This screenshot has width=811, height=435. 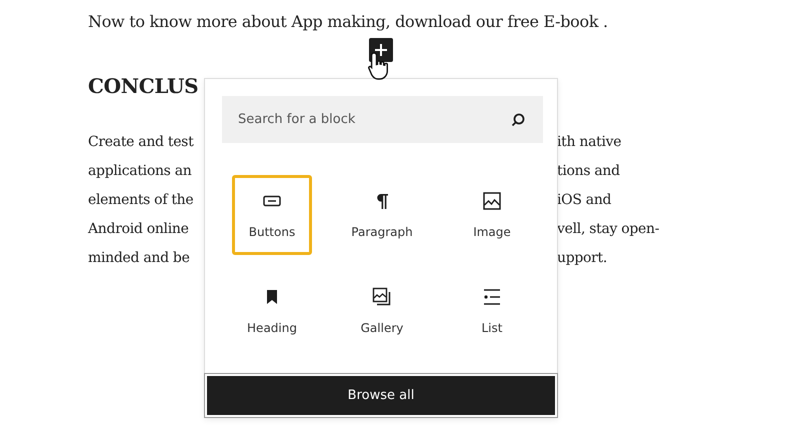 What do you see at coordinates (140, 171) in the screenshot?
I see `paragraph-fragment: applications an` at bounding box center [140, 171].